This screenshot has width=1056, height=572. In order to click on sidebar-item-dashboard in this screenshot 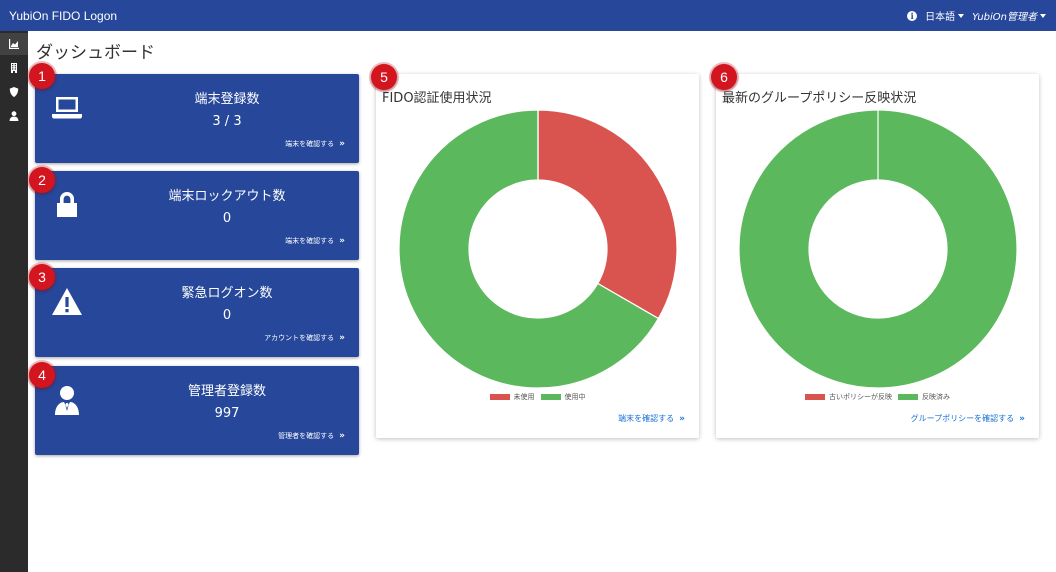, I will do `click(14, 44)`.